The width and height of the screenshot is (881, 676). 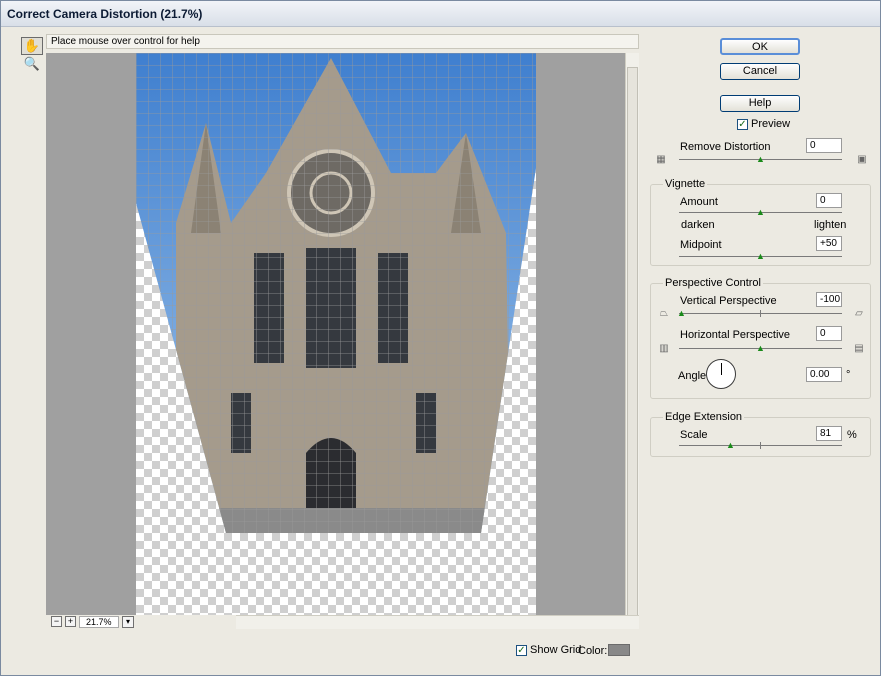 What do you see at coordinates (760, 103) in the screenshot?
I see `help-button: Help` at bounding box center [760, 103].